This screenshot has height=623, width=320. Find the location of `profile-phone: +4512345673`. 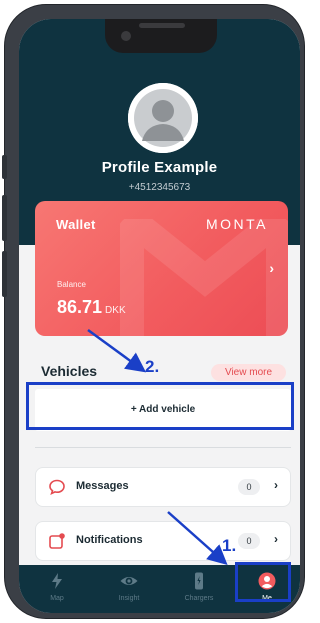

profile-phone: +4512345673 is located at coordinates (159, 187).